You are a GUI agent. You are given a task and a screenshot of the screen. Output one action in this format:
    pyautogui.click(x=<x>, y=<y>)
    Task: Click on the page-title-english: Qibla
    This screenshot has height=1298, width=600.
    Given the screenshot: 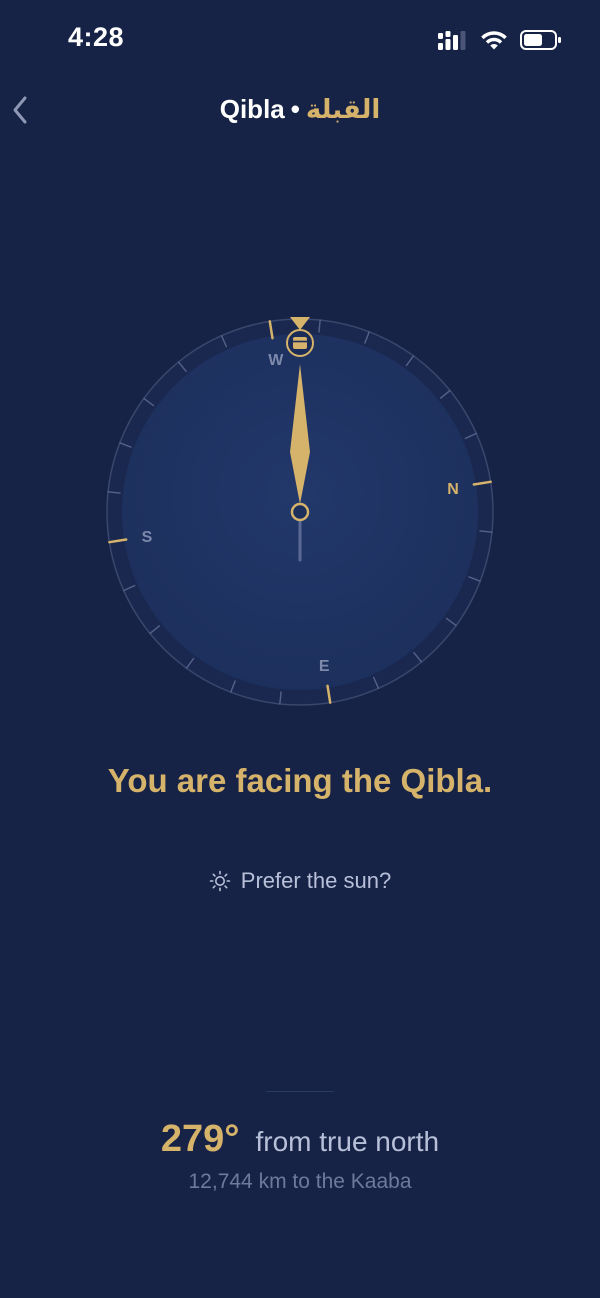 What is the action you would take?
    pyautogui.click(x=252, y=109)
    